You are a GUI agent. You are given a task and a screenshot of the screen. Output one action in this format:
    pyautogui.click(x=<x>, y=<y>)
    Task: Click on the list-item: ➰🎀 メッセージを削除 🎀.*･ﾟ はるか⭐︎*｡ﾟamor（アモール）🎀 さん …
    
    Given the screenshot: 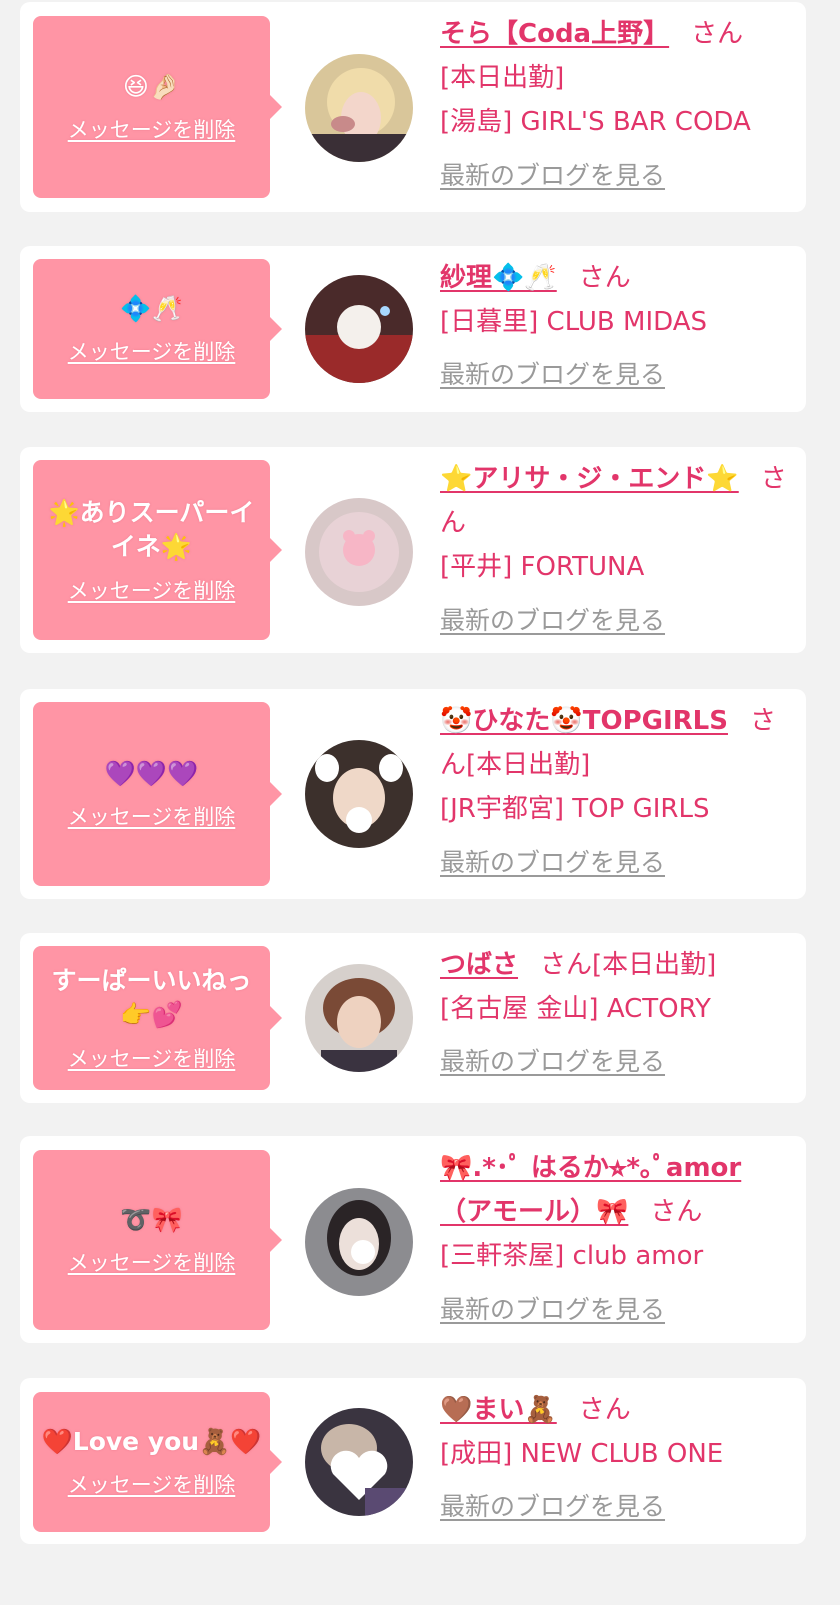 What is the action you would take?
    pyautogui.click(x=413, y=1239)
    